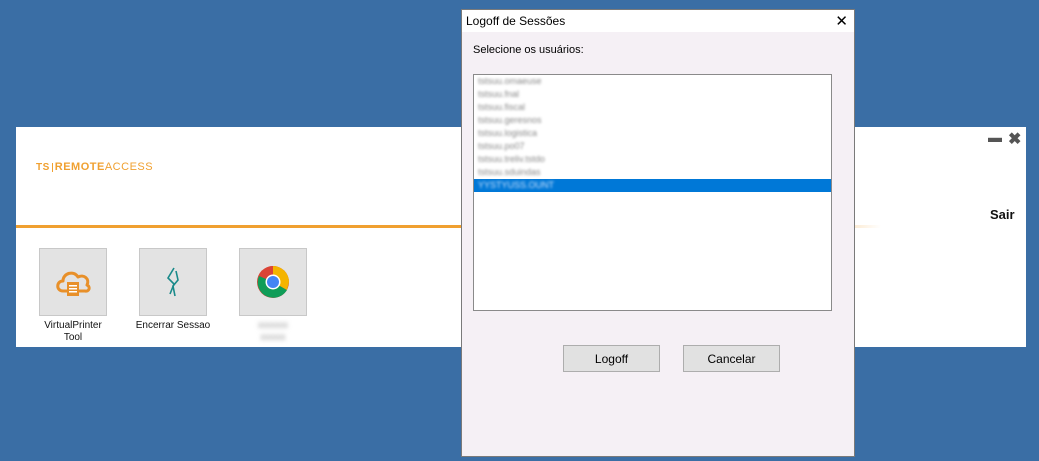 This screenshot has height=461, width=1039. What do you see at coordinates (652, 120) in the screenshot?
I see `user-list-item: tstsuu.geresnos` at bounding box center [652, 120].